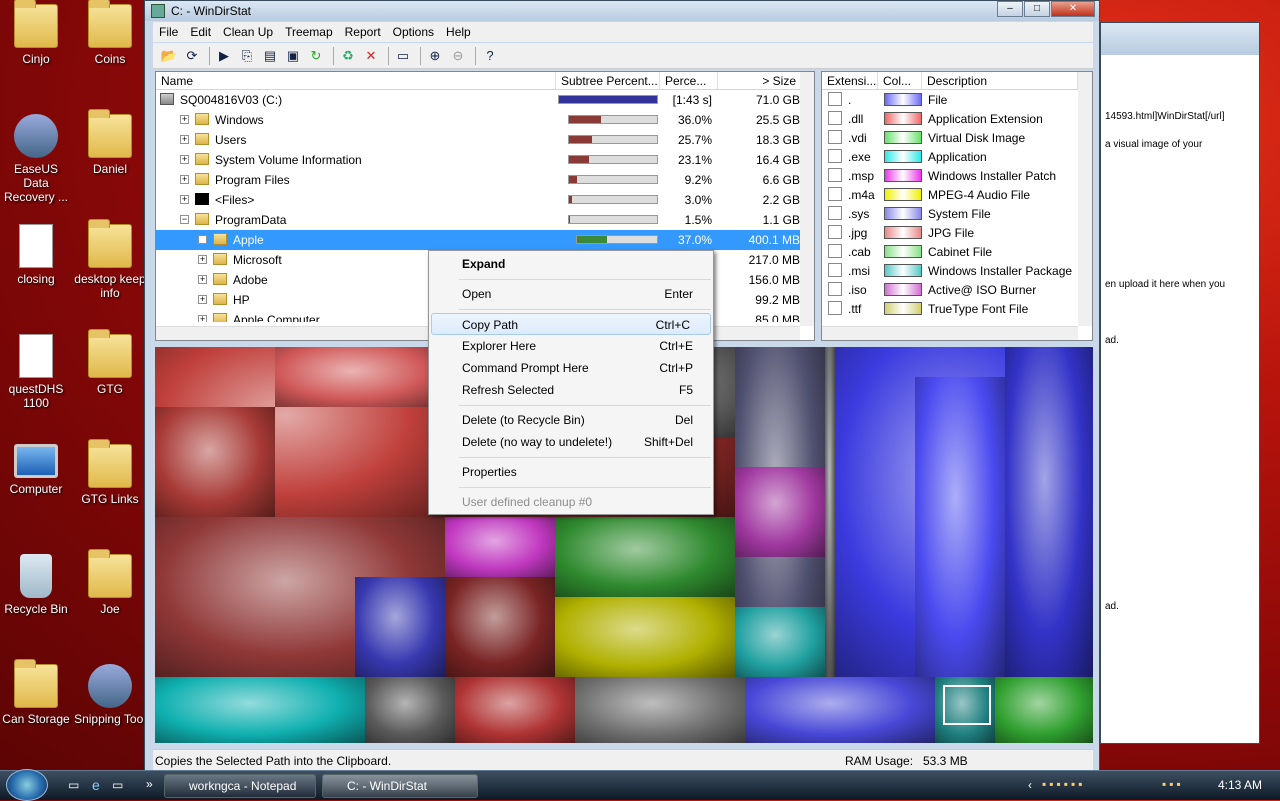 This screenshot has width=1280, height=801. I want to click on desktop-icon: desktop keep info, so click(110, 259).